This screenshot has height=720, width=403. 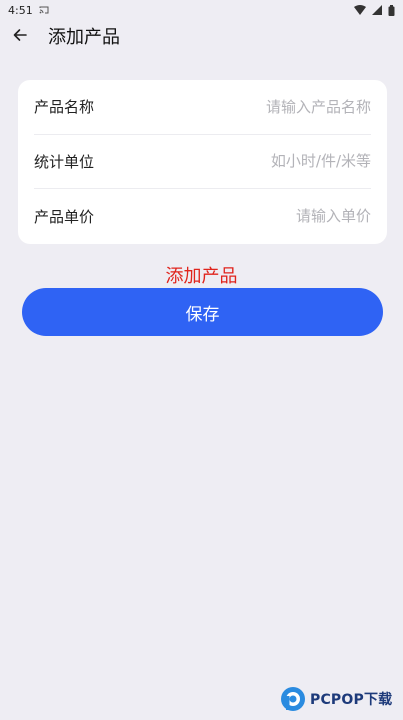 What do you see at coordinates (20, 10) in the screenshot?
I see `status-time: 4:51` at bounding box center [20, 10].